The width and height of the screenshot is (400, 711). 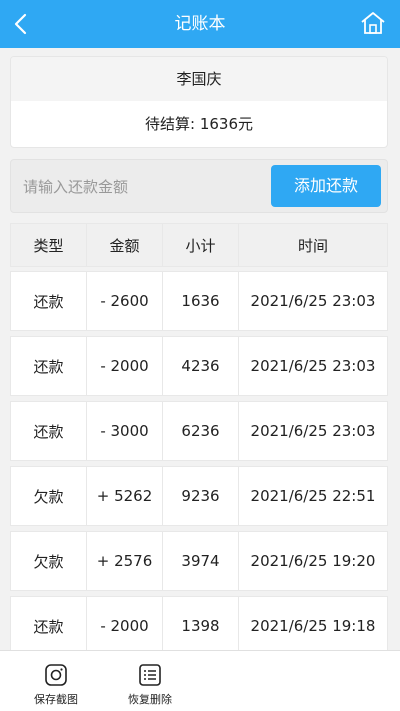 What do you see at coordinates (373, 23) in the screenshot?
I see `home-icon` at bounding box center [373, 23].